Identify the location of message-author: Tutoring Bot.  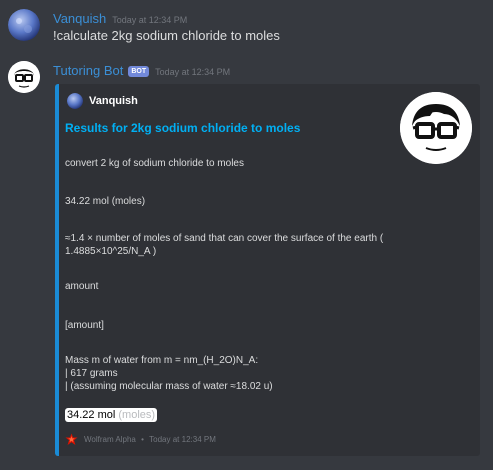
(88, 70).